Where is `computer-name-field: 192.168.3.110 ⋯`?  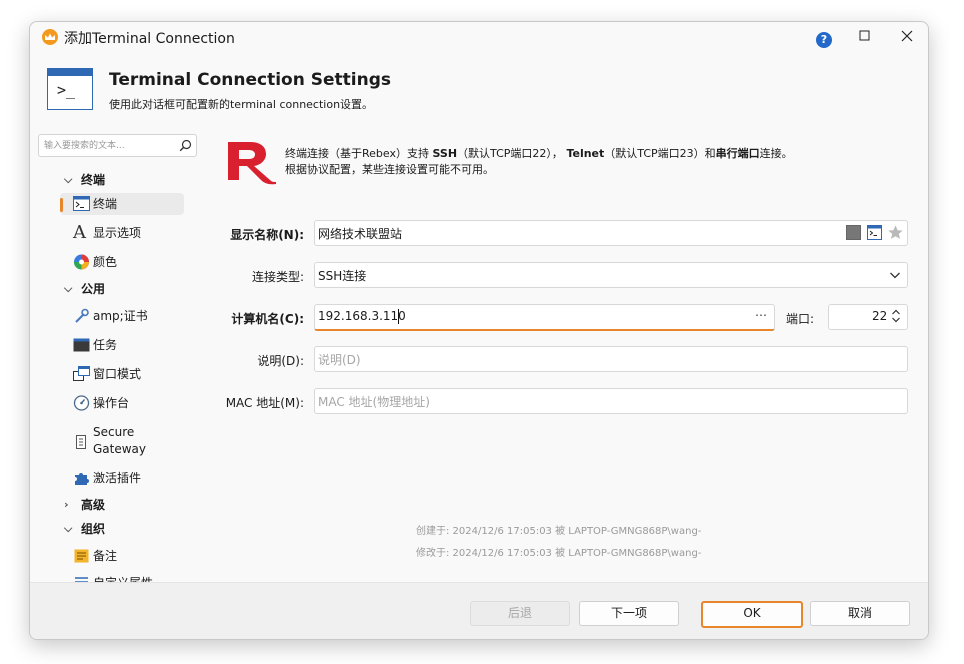
computer-name-field: 192.168.3.110 ⋯ is located at coordinates (544, 317).